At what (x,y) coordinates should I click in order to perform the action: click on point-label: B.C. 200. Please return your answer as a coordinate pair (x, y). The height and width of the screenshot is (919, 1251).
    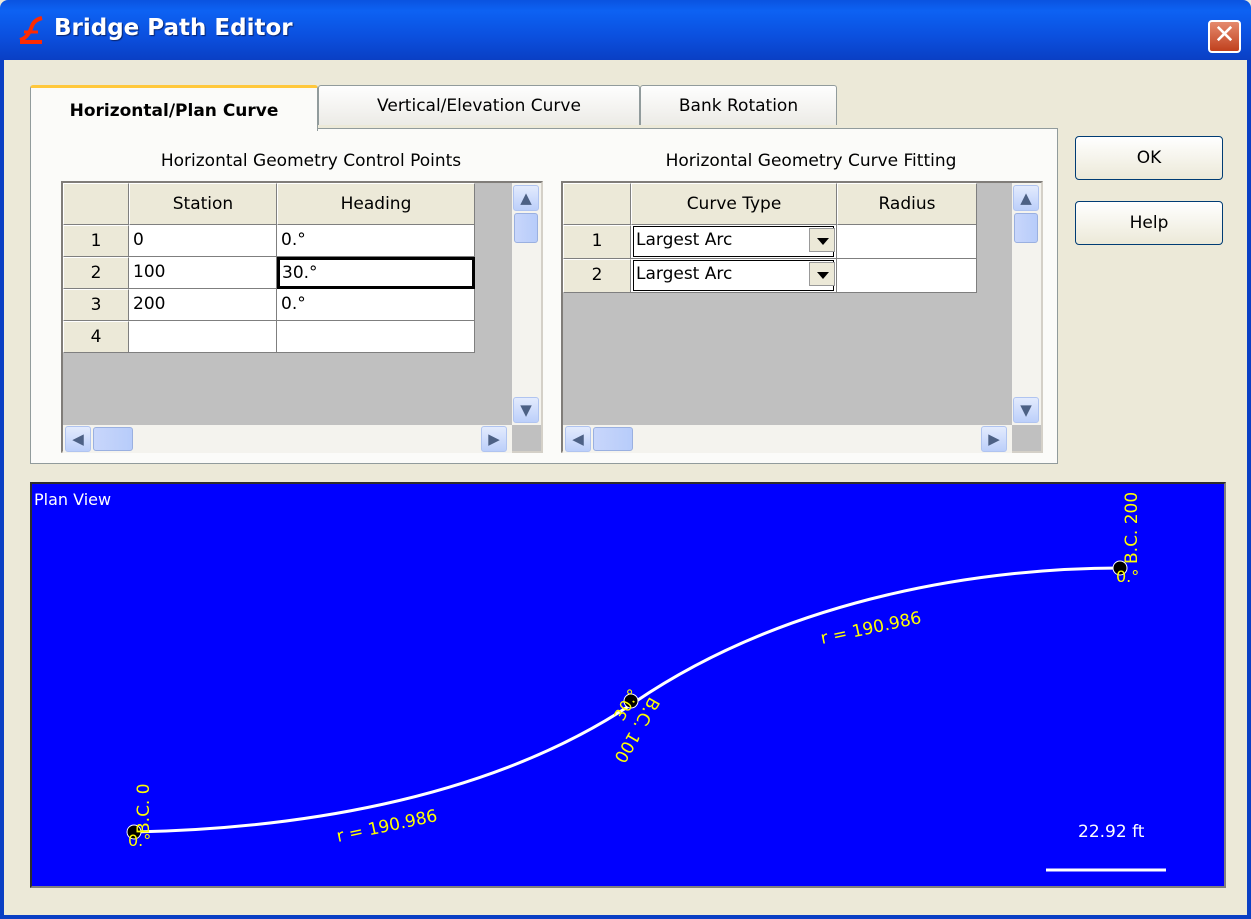
    Looking at the image, I should click on (1132, 528).